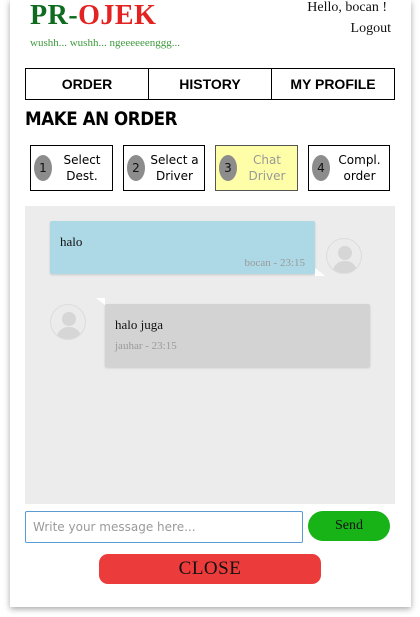  I want to click on step-label-line1: Chat, so click(267, 160).